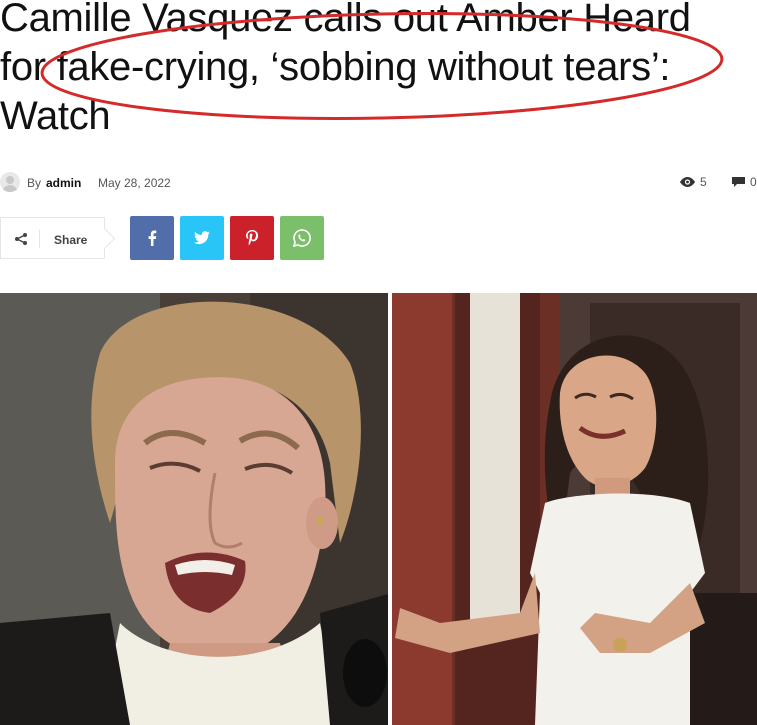  I want to click on twitter-icon, so click(202, 238).